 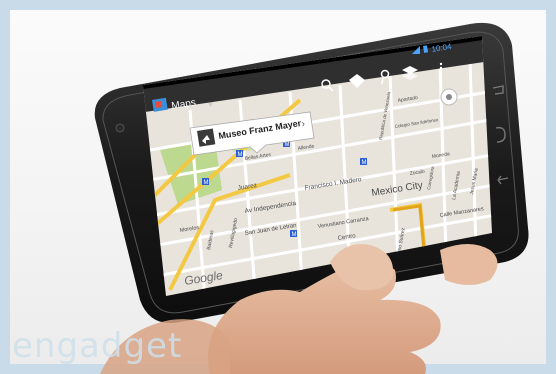 I want to click on directions-arrow-icon, so click(x=206, y=137).